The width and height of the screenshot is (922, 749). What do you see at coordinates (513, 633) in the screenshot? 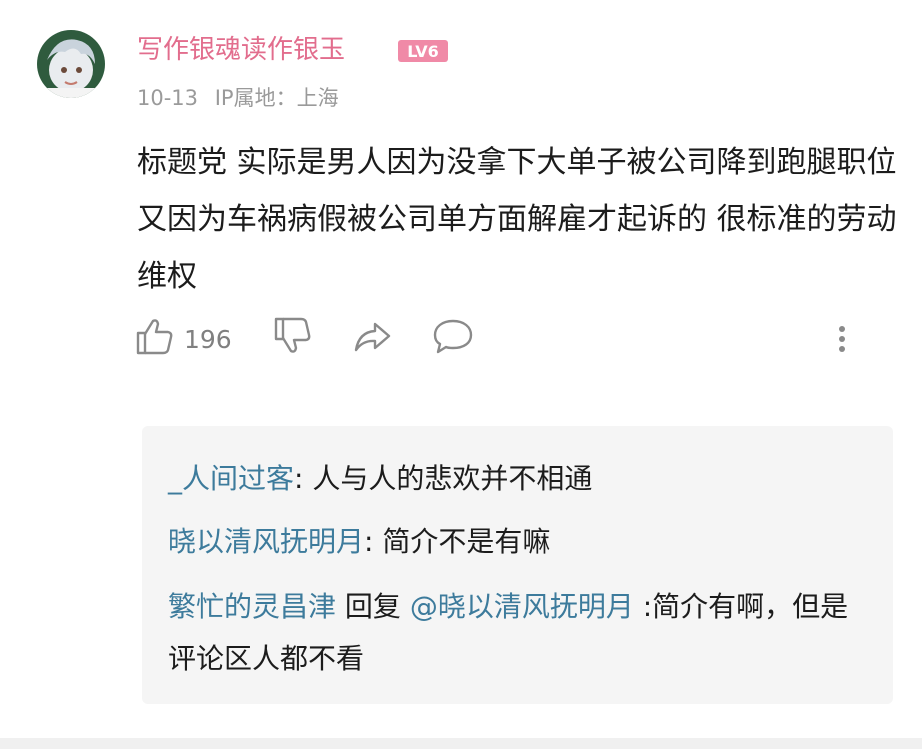
I see `reply-item: 繁忙的灵昌津 回复 @晓以清风抚明月 :简介有啊，但是评论区人都不看` at bounding box center [513, 633].